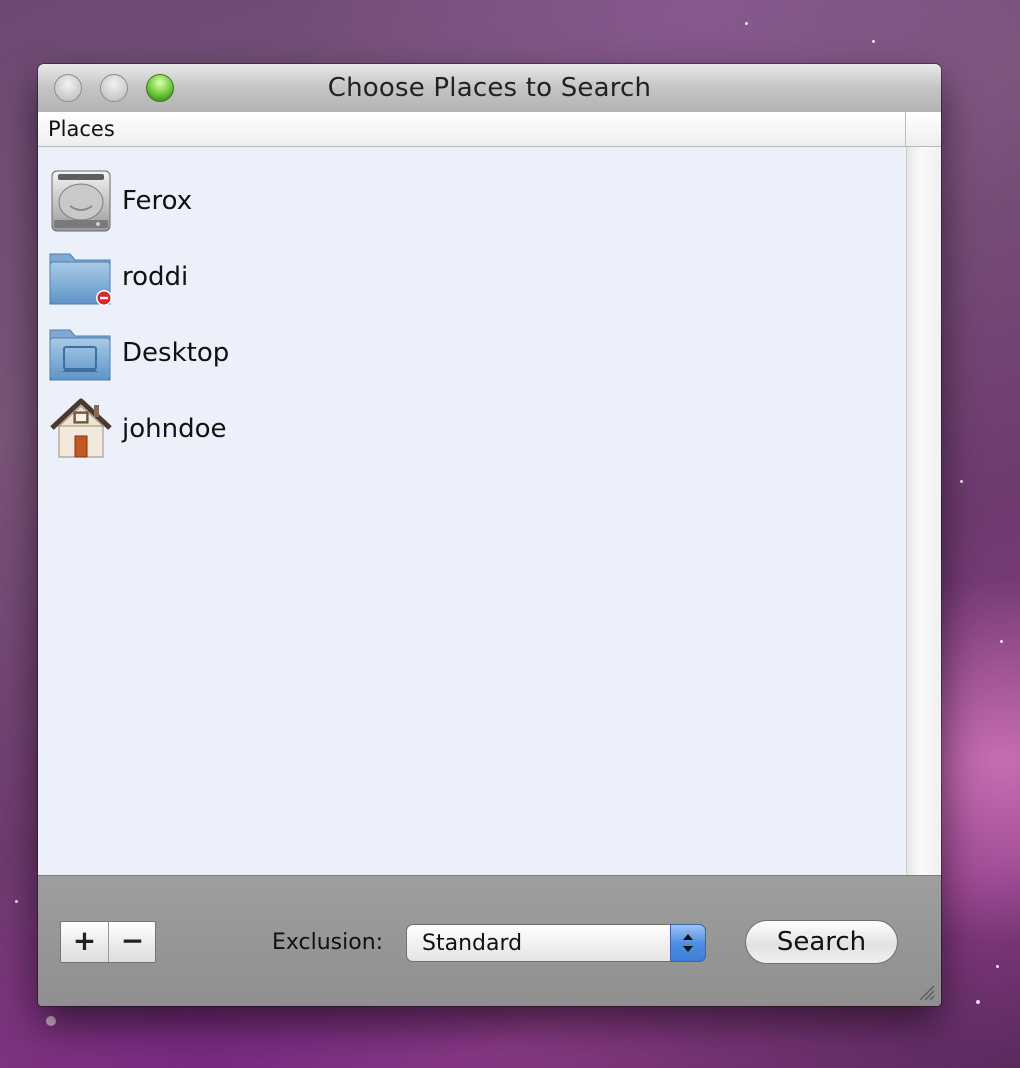  Describe the element at coordinates (472, 943) in the screenshot. I see `exclusion-value: Standard` at that location.